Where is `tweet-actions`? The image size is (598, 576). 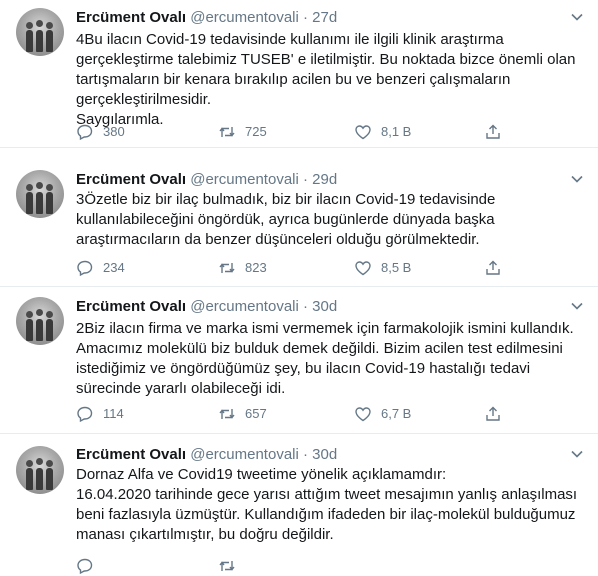 tweet-actions is located at coordinates (291, 566).